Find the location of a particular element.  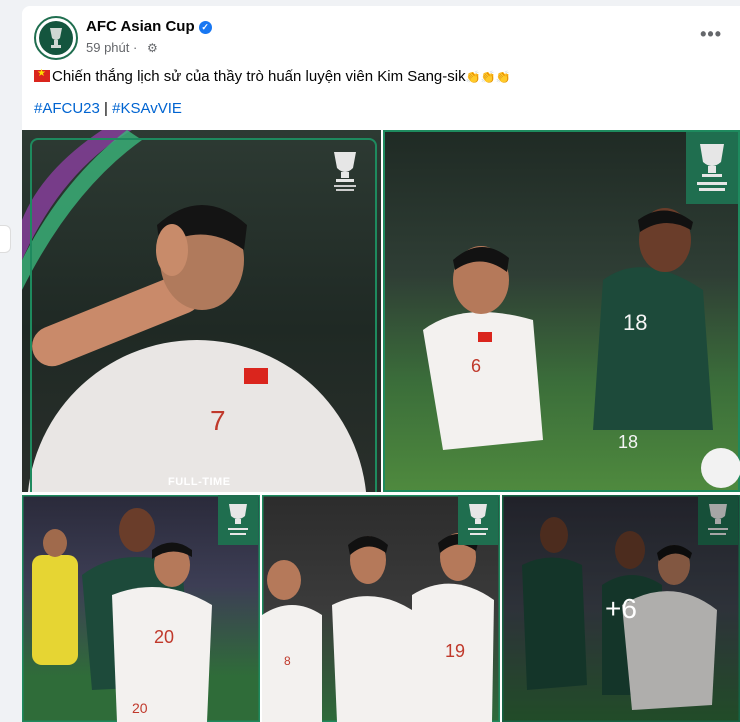

fulltime-label: FULL-TIME is located at coordinates (199, 482).